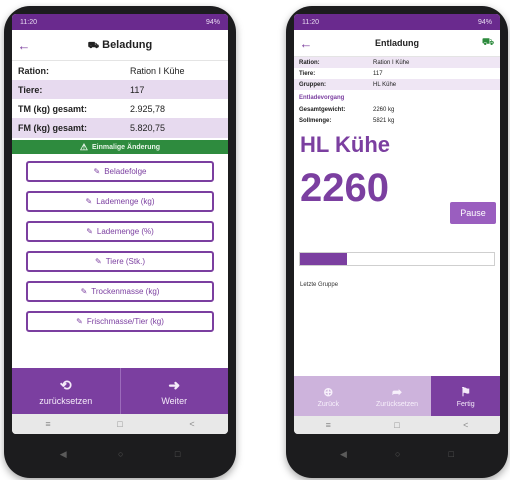 This screenshot has height=480, width=510. I want to click on warning-icon: ⚠, so click(83, 146).